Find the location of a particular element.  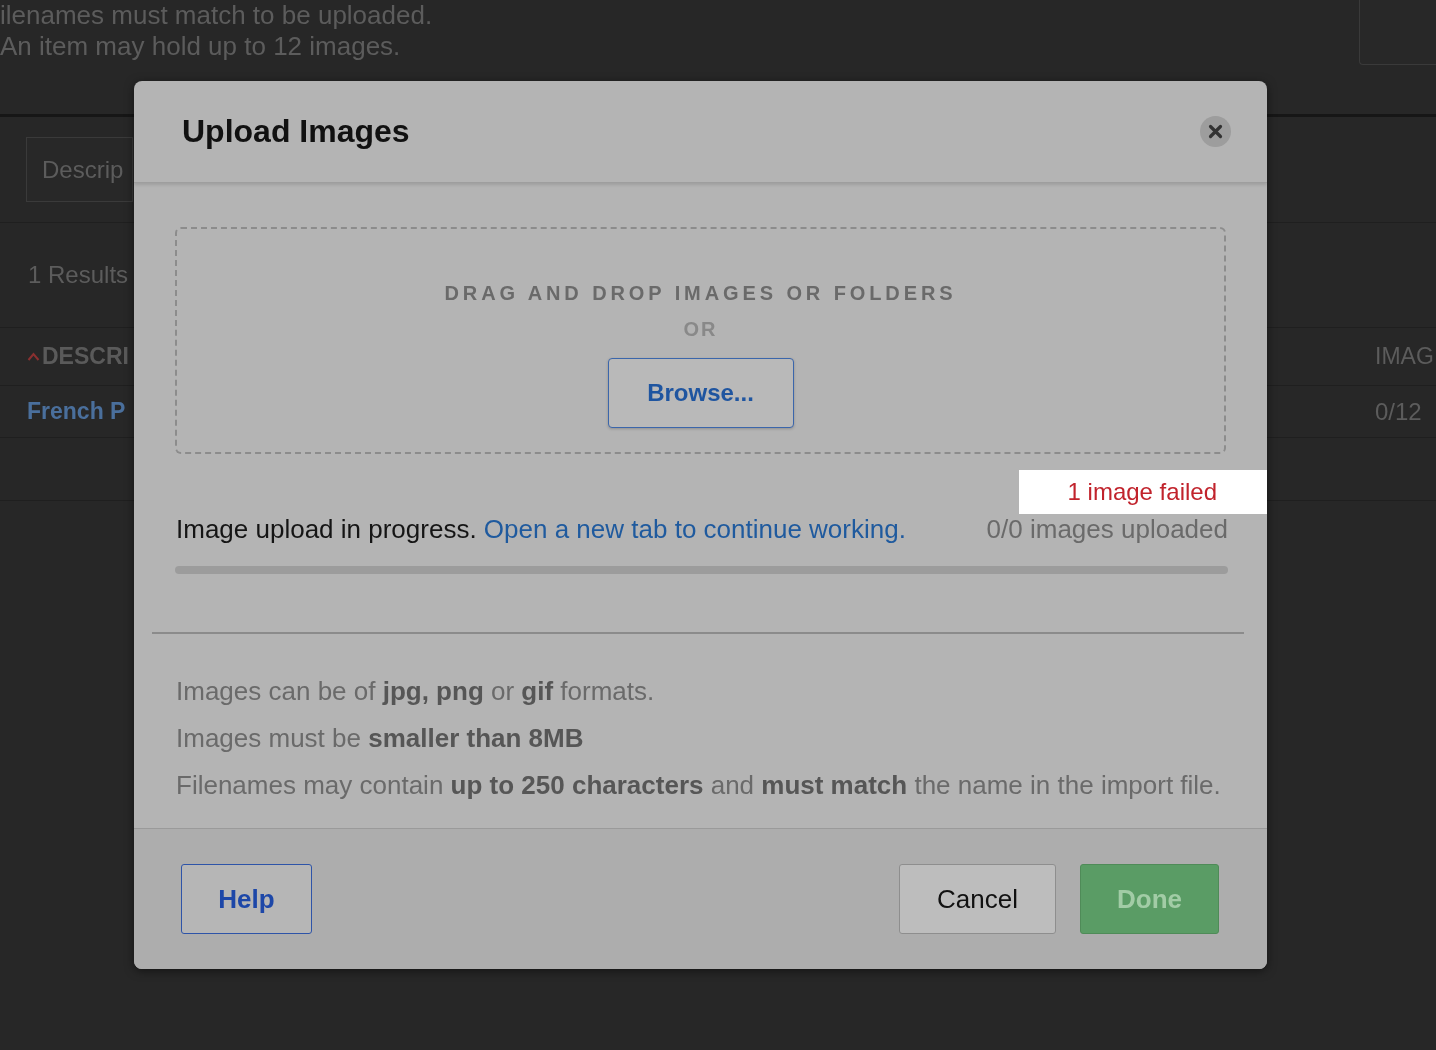

requirement-text: Images can be of jpg, png or gif formats. is located at coordinates (416, 691).